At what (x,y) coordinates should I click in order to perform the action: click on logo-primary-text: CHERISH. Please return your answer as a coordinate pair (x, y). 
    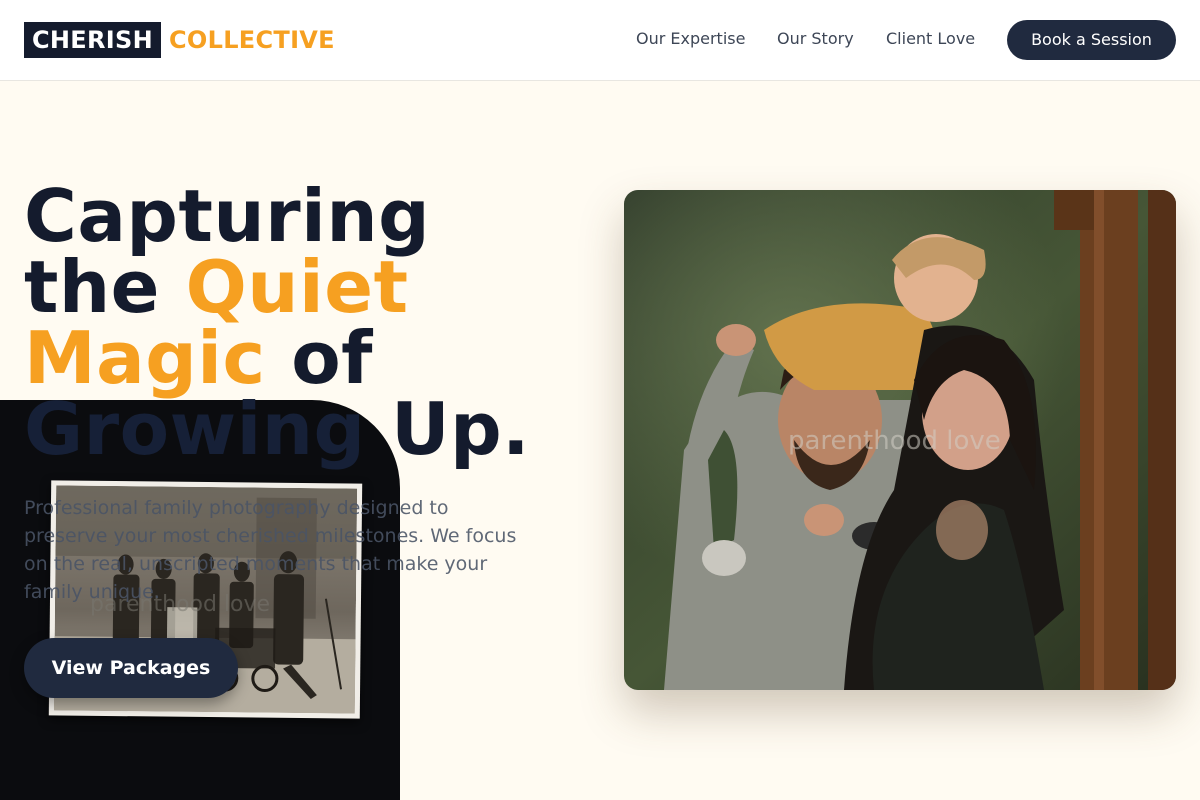
    Looking at the image, I should click on (92, 40).